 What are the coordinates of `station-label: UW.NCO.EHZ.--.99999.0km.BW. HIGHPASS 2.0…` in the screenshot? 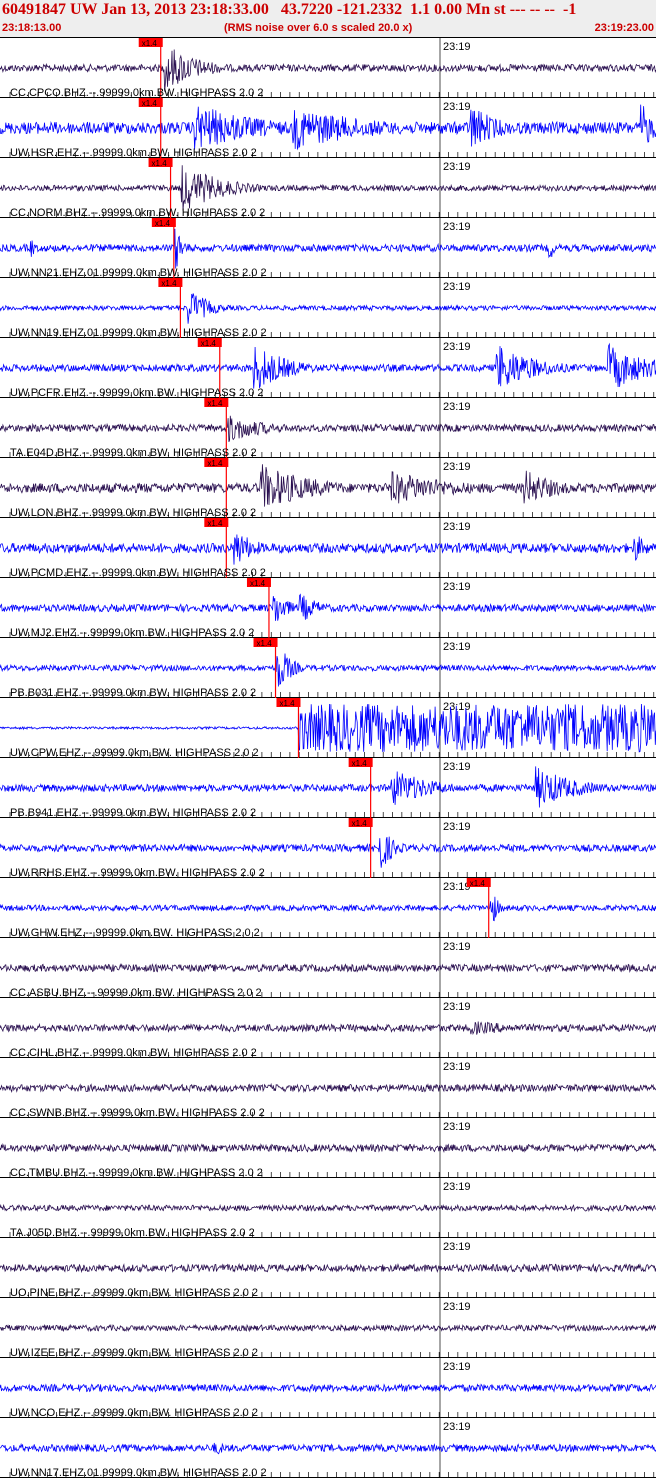 It's located at (134, 1413).